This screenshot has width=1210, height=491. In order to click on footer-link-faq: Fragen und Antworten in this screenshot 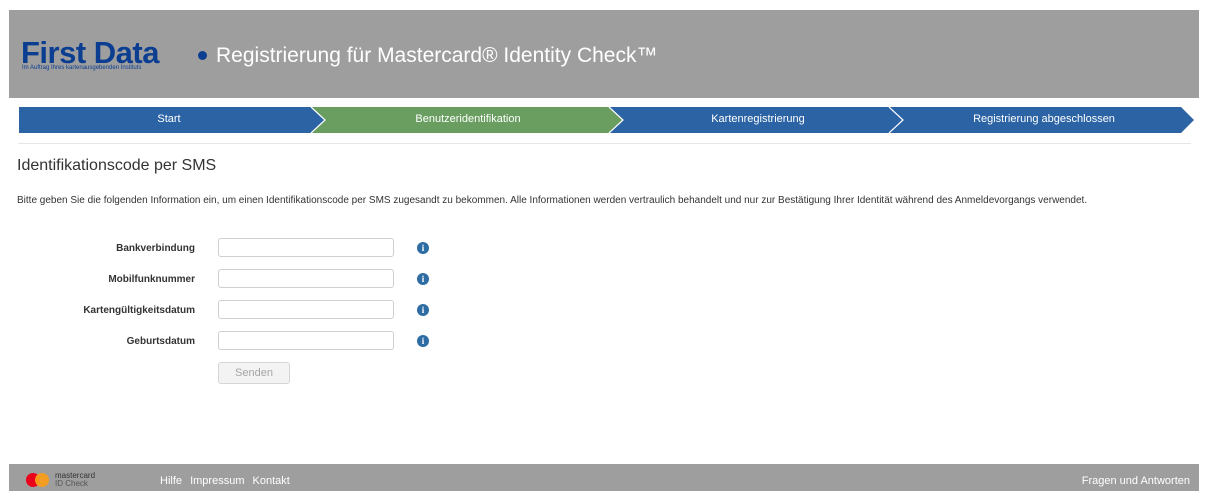, I will do `click(1136, 481)`.